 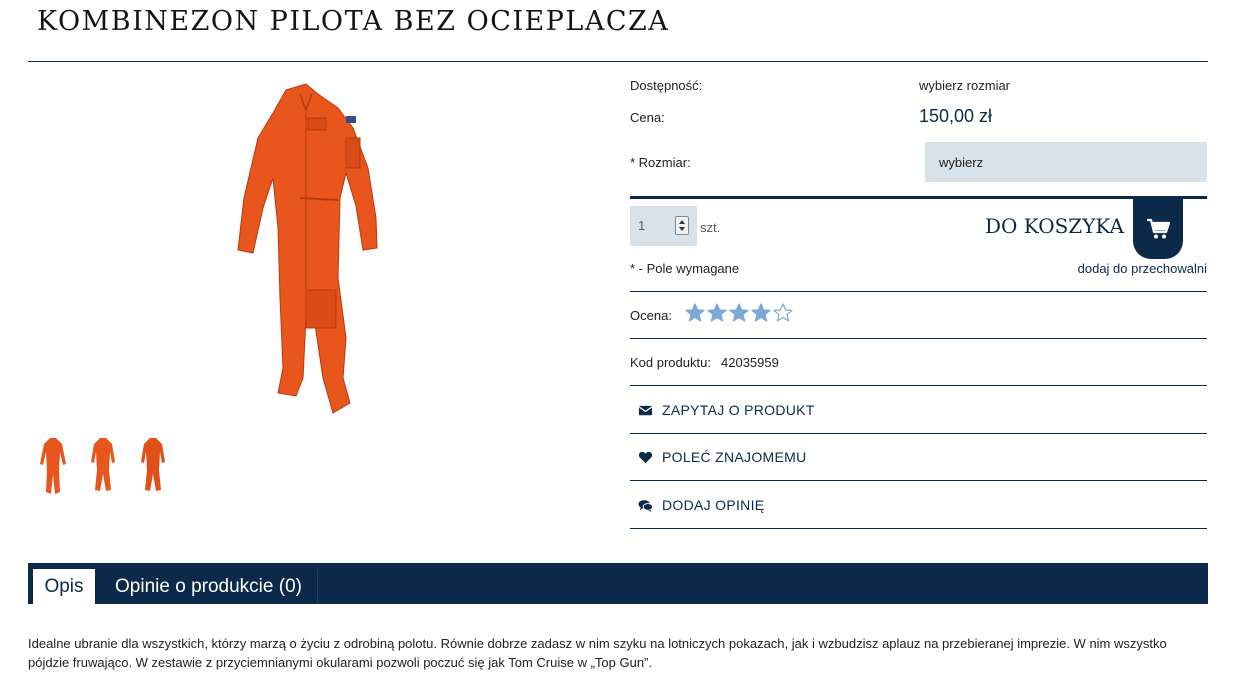 I want to click on increment-icon, so click(x=682, y=222).